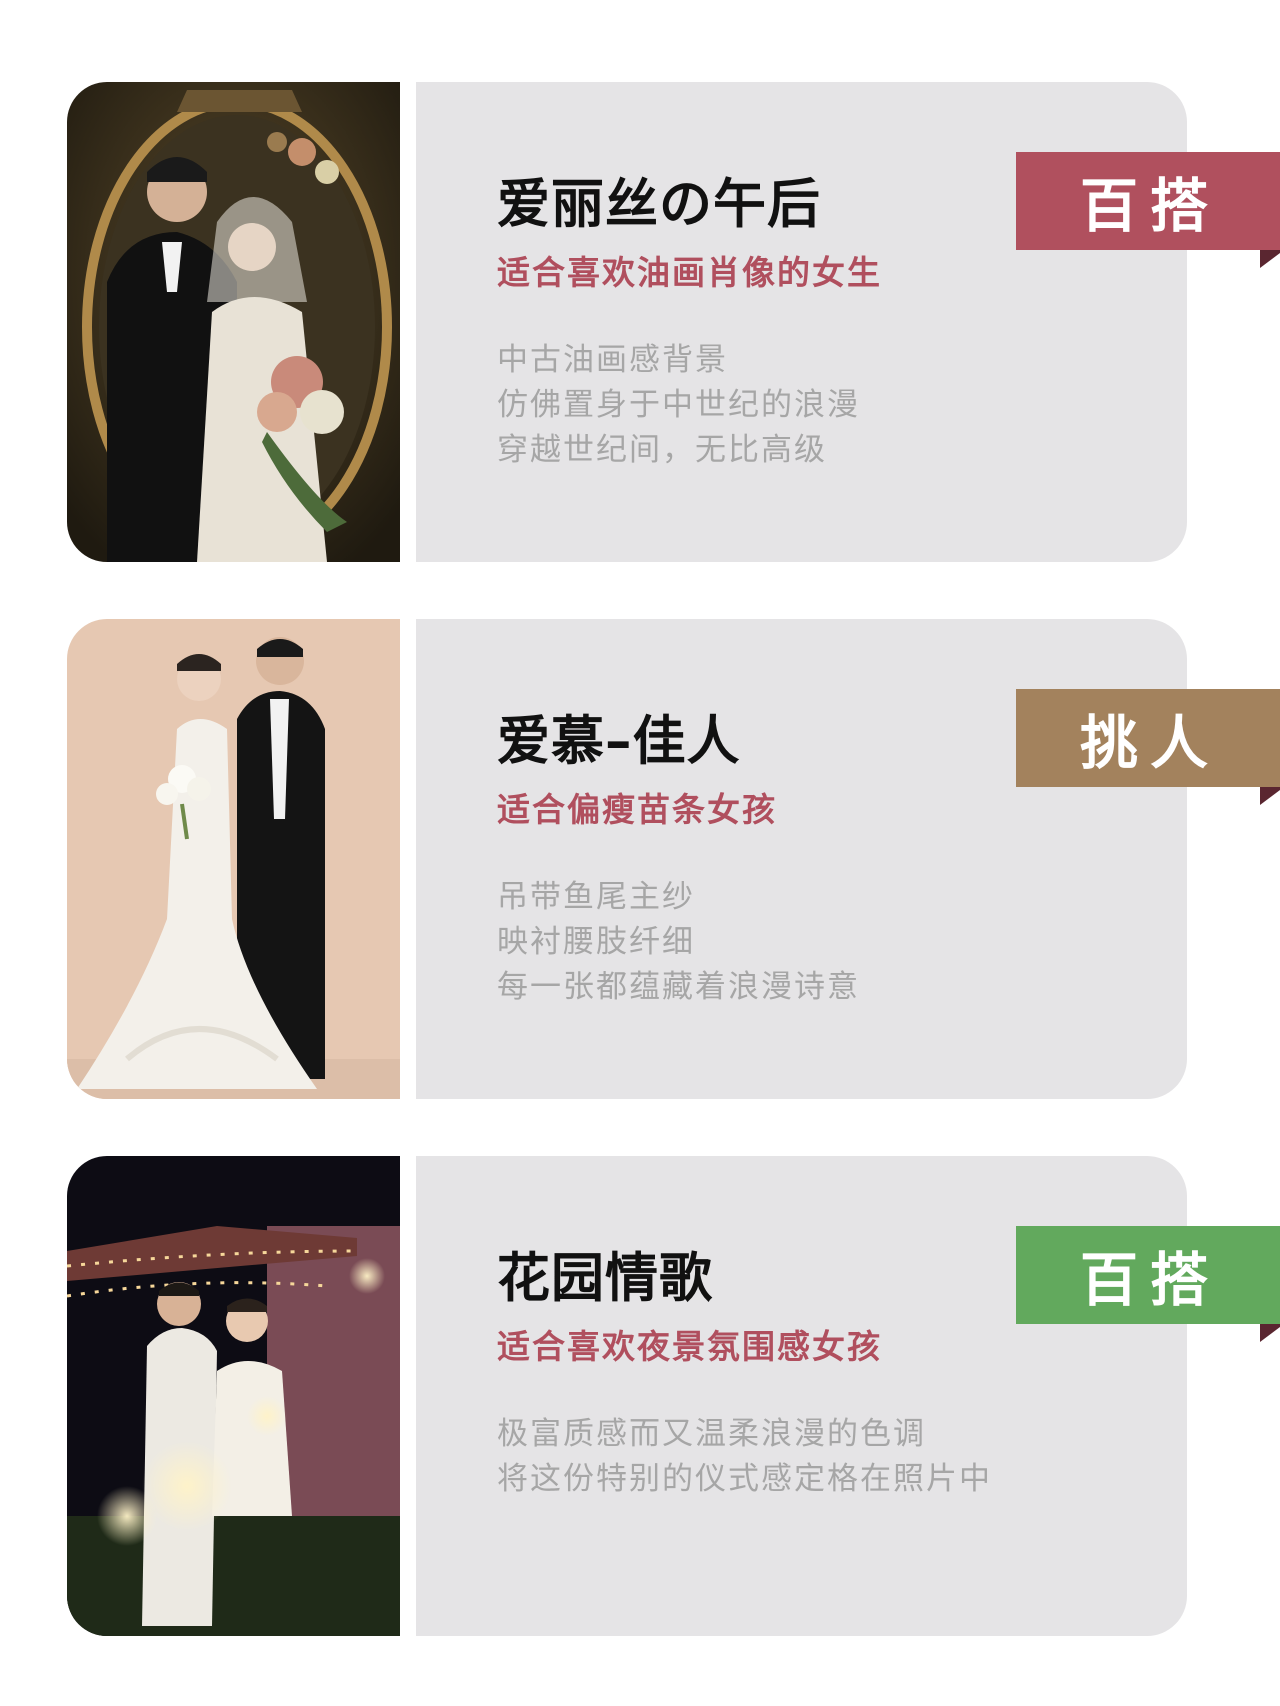  What do you see at coordinates (605, 1278) in the screenshot?
I see `card-title: 花园情歌` at bounding box center [605, 1278].